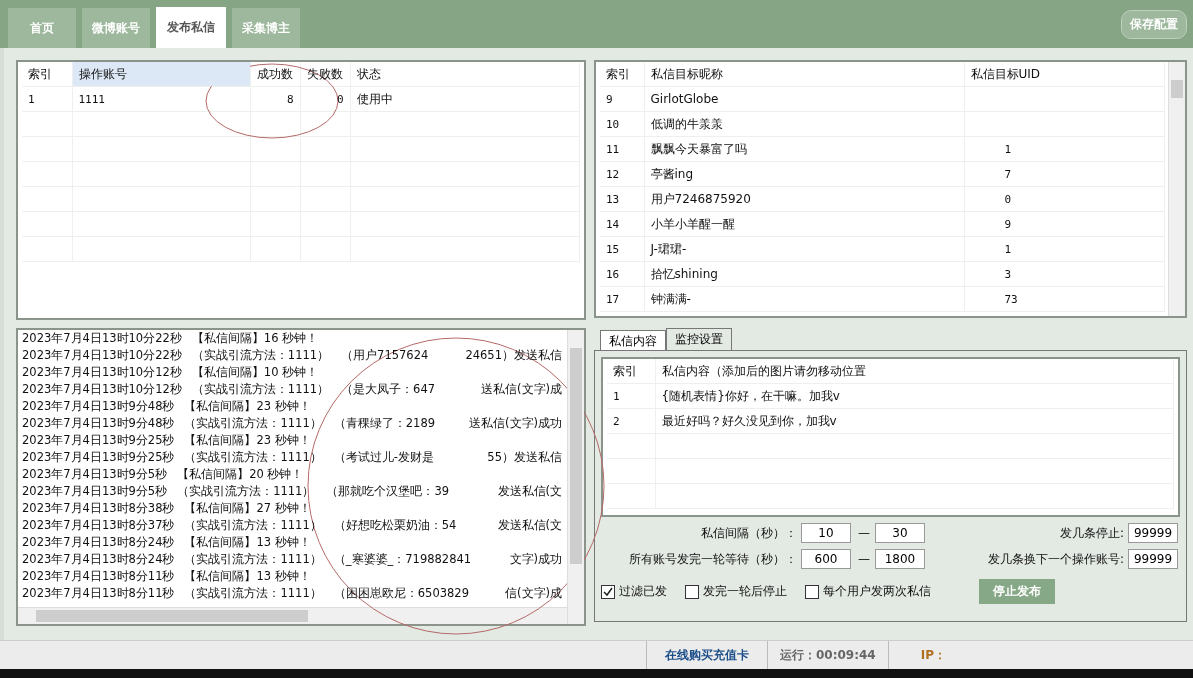 Image resolution: width=1193 pixels, height=678 pixels. What do you see at coordinates (643, 591) in the screenshot?
I see `checkbox-label: 过滤已发` at bounding box center [643, 591].